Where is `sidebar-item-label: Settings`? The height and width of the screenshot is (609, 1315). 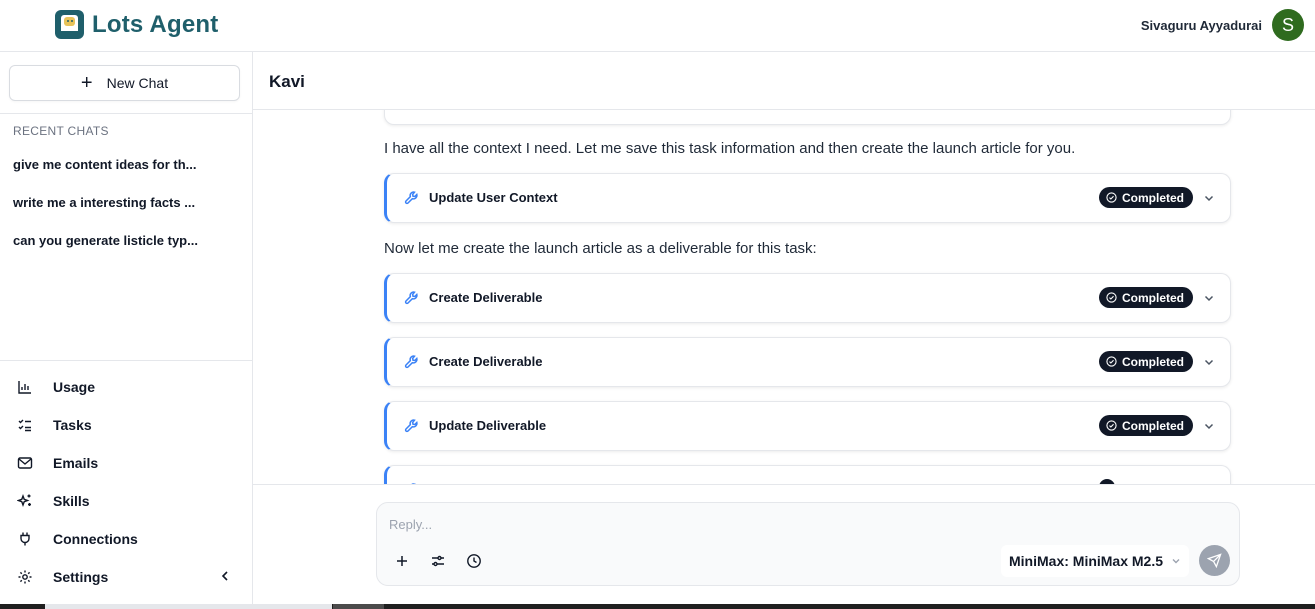
sidebar-item-label: Settings is located at coordinates (81, 577).